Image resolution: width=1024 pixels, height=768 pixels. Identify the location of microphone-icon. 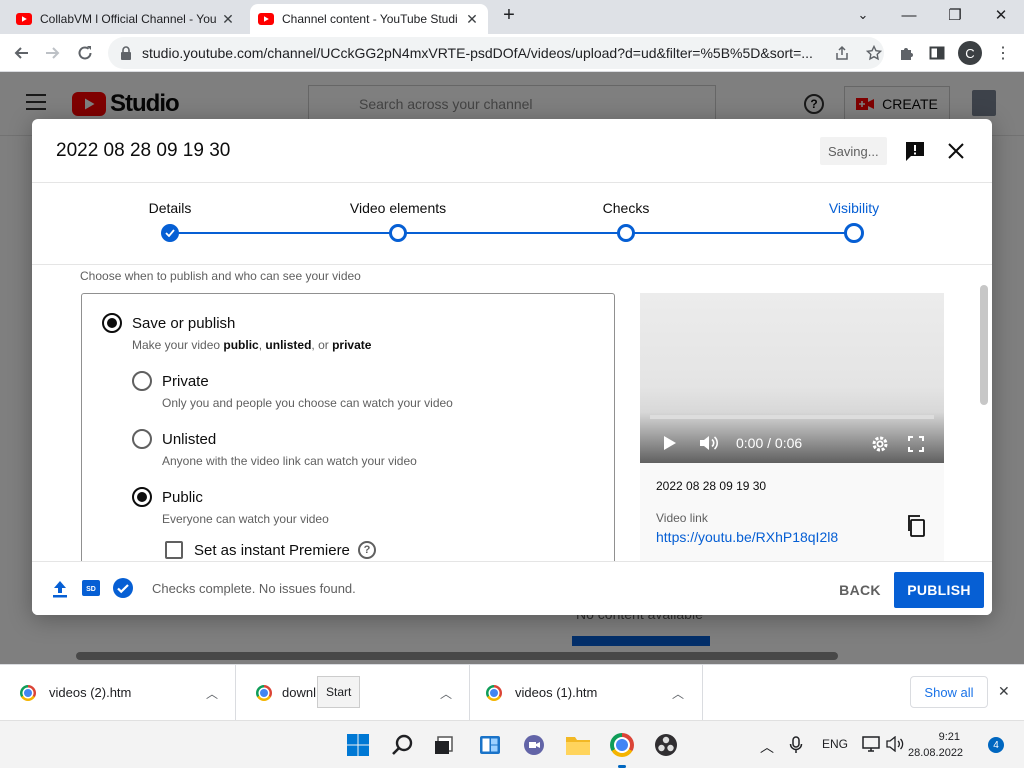
(796, 745).